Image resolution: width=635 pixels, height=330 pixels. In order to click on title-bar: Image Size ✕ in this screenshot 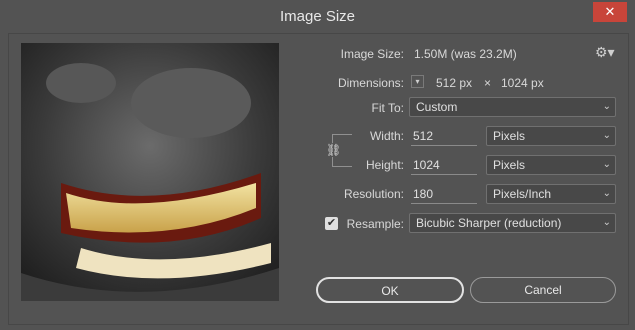, I will do `click(317, 16)`.